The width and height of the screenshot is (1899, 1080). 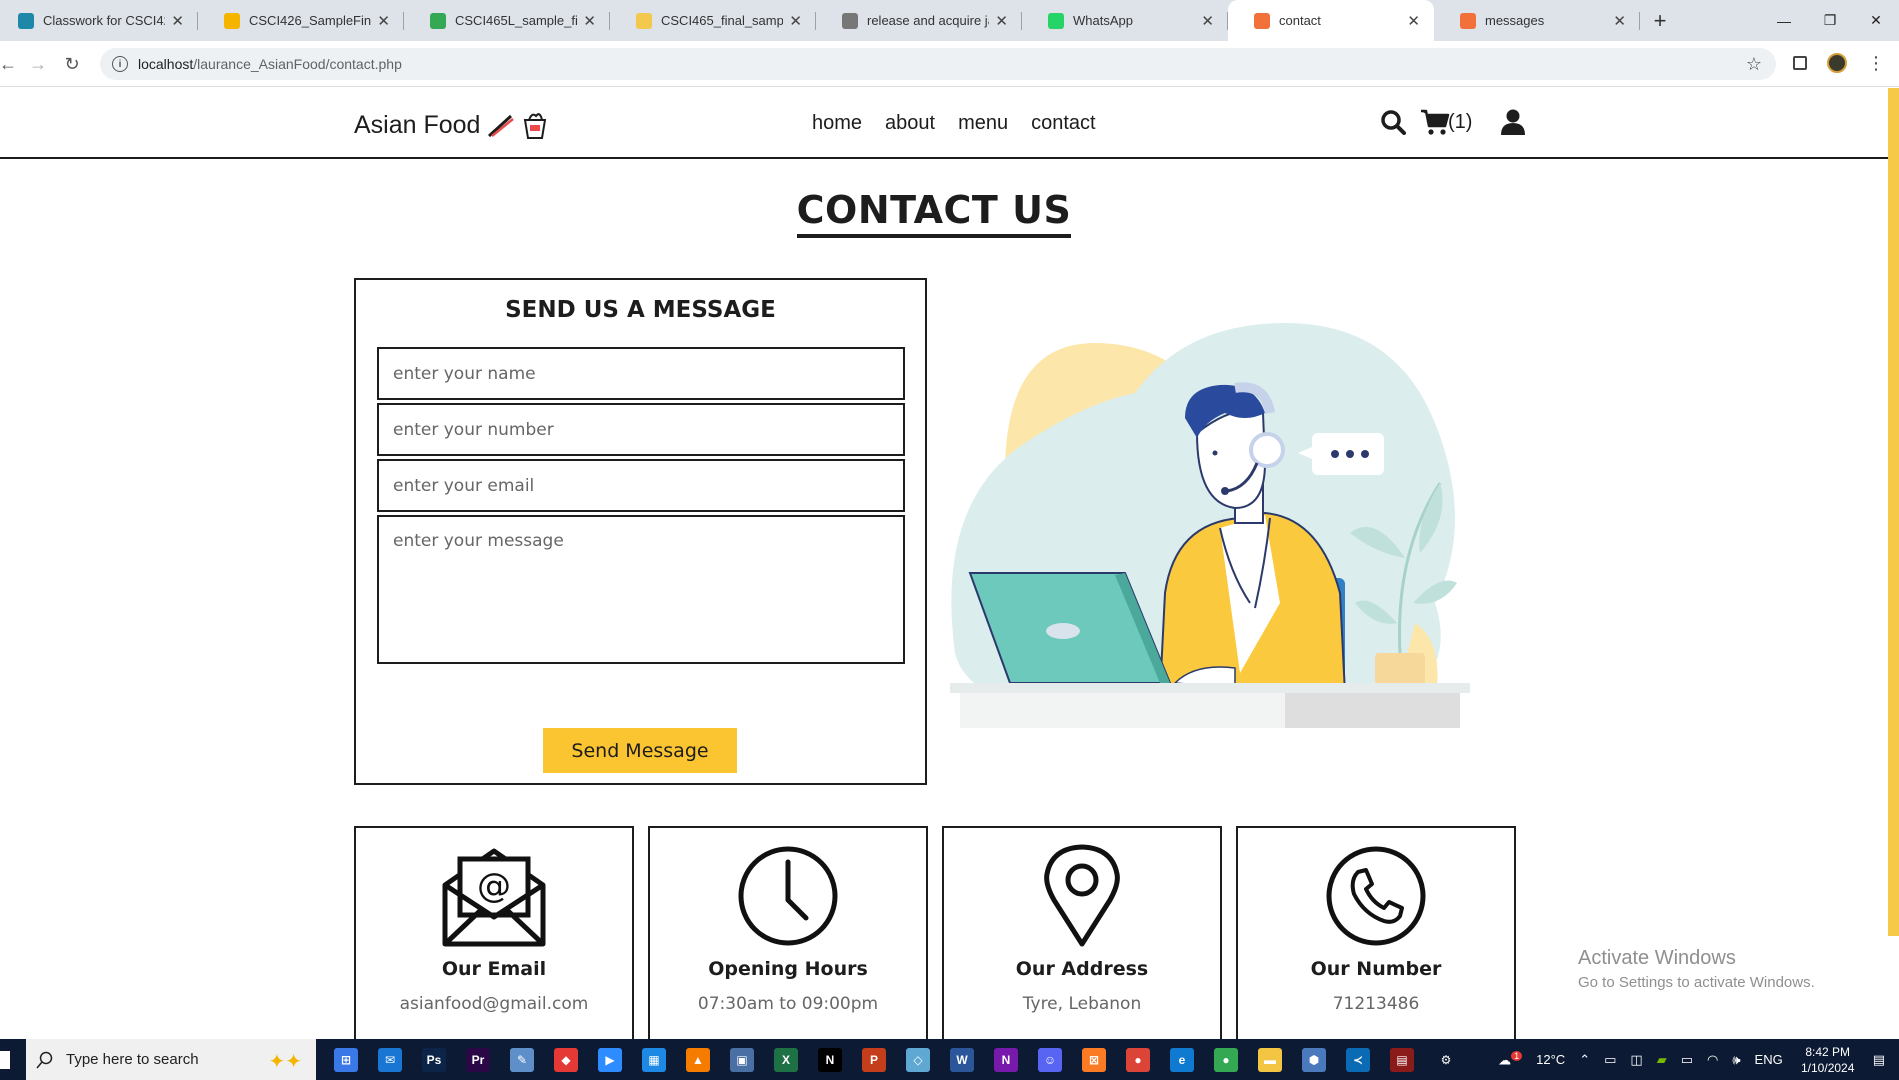 What do you see at coordinates (644, 20) in the screenshot?
I see `tab-favicon-icon` at bounding box center [644, 20].